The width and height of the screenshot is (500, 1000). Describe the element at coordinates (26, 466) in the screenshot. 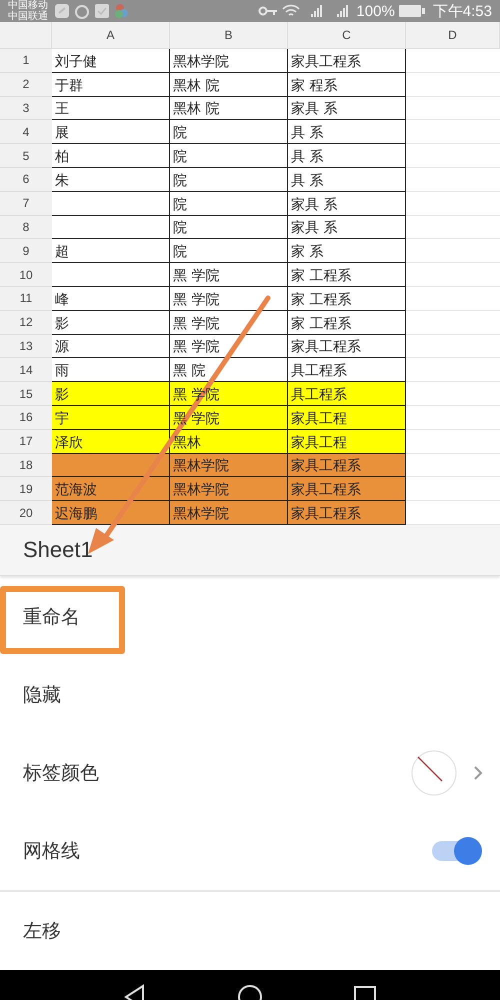

I see `row-number: 18` at that location.